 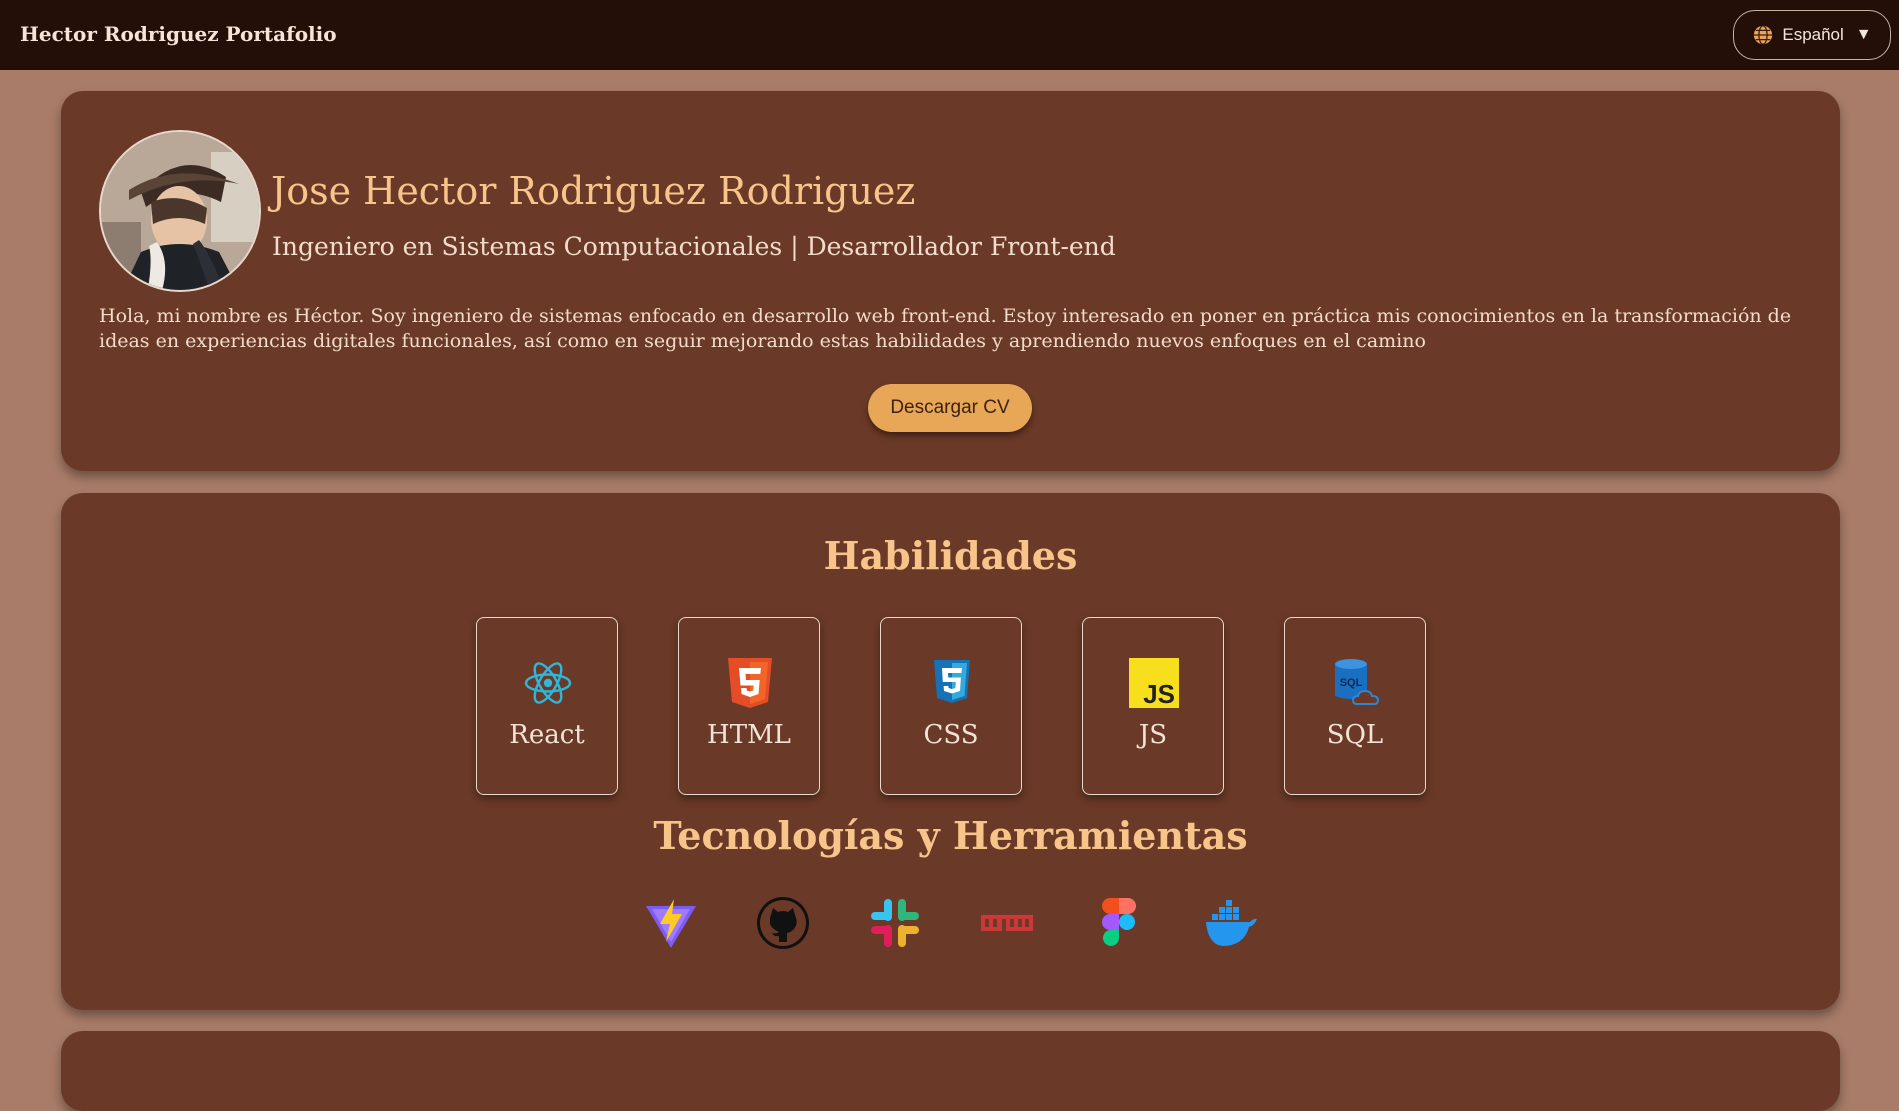 I want to click on skills-list: React HTML CSS JS JS SQL SQL, so click(x=951, y=706).